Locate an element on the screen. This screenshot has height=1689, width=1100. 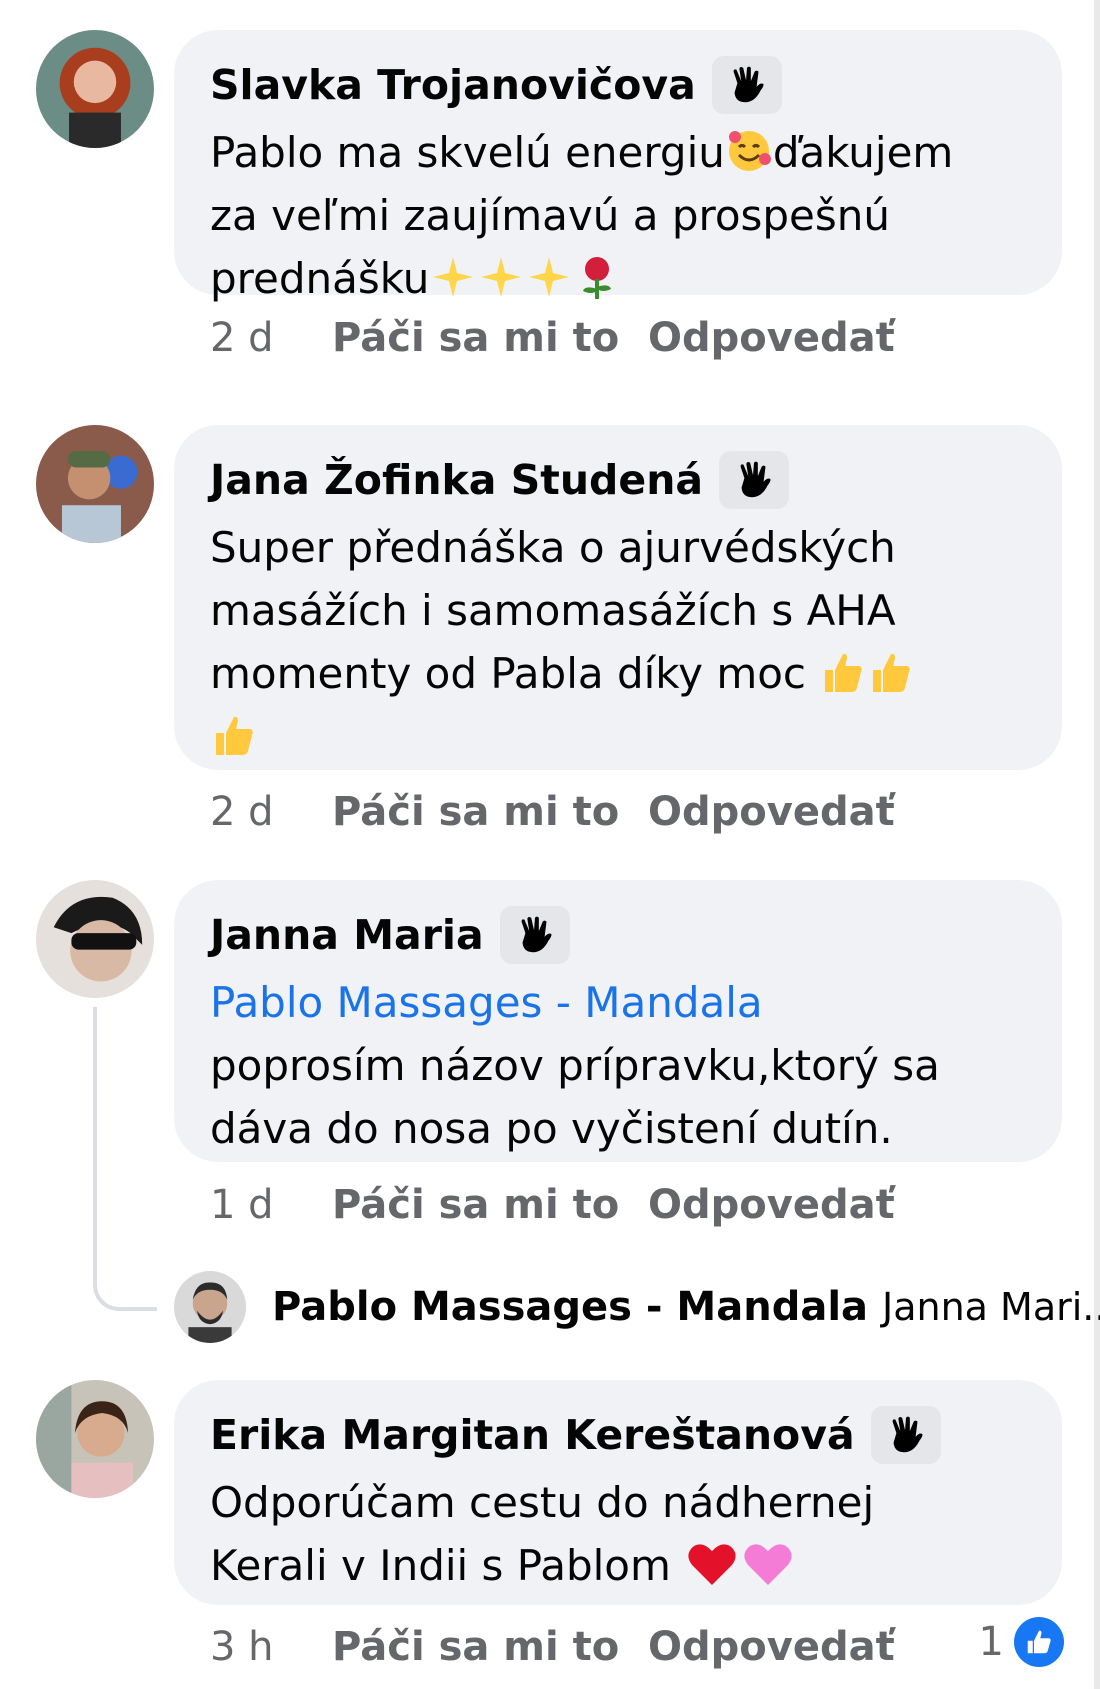
reaction-summary: 1 is located at coordinates (1021, 1642).